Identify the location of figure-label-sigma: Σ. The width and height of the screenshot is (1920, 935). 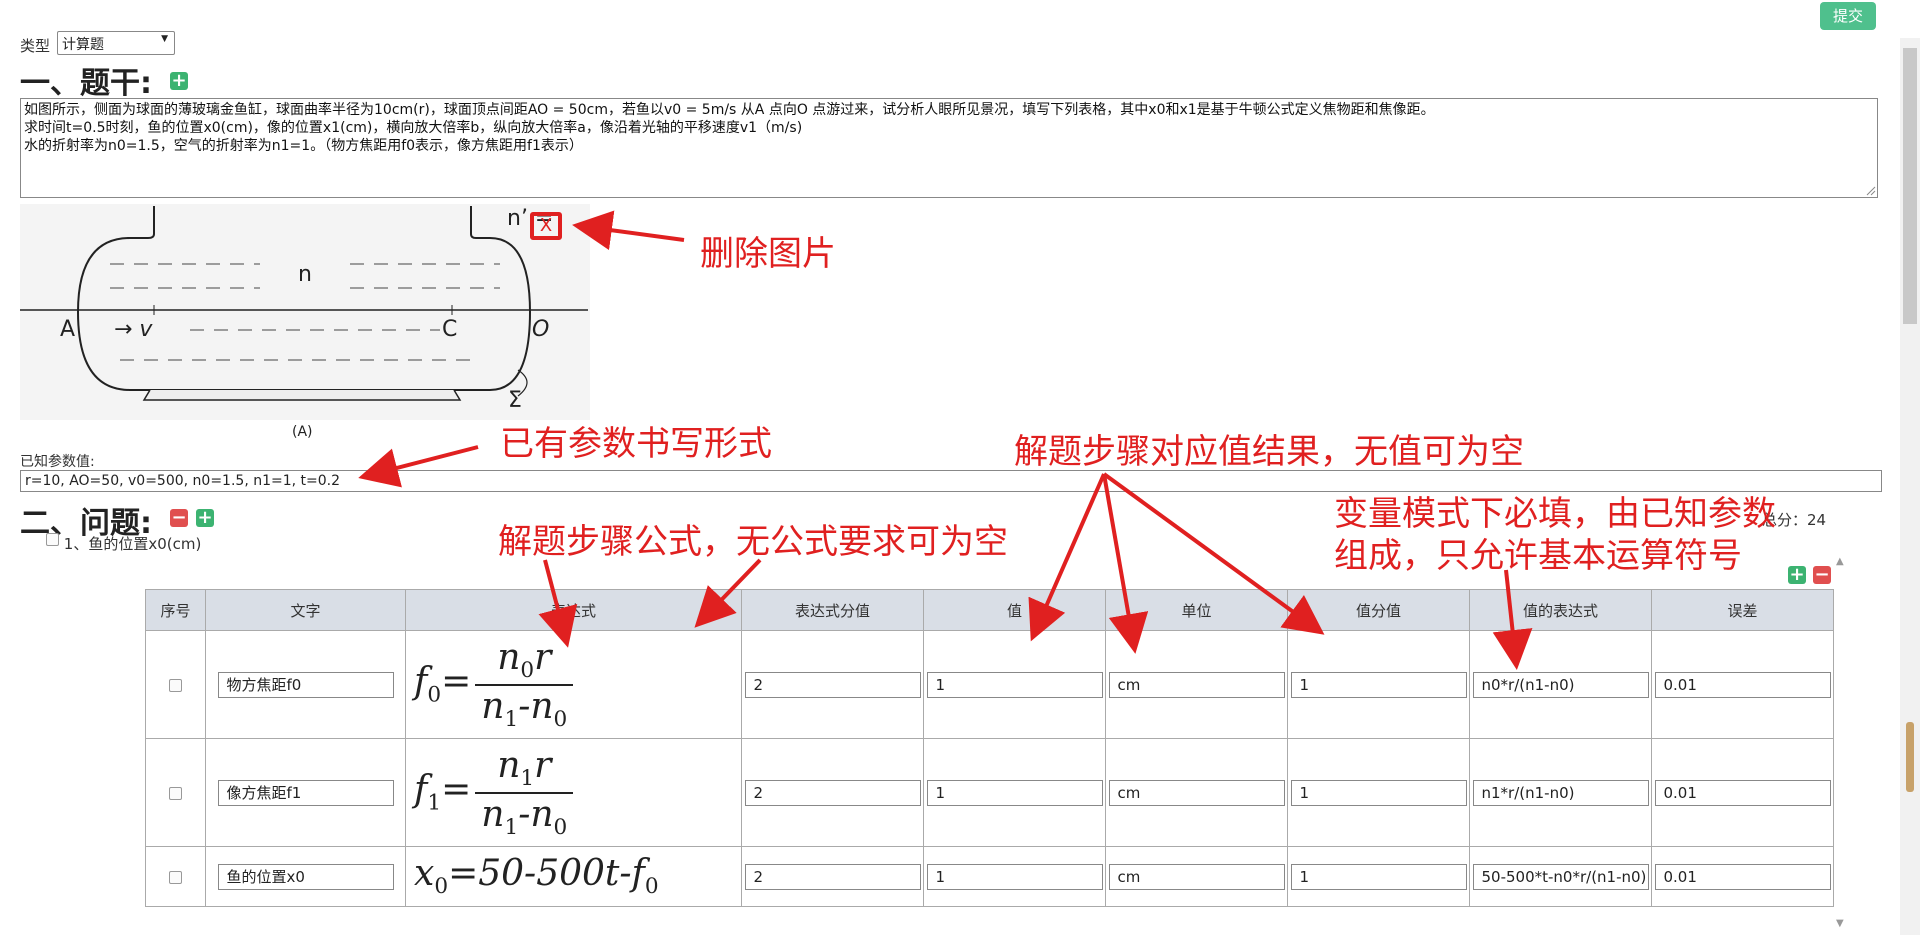
(515, 400).